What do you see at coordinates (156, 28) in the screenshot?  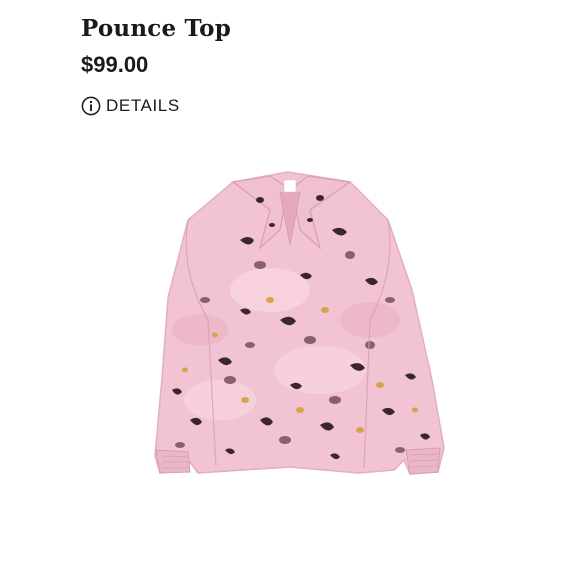 I see `product-title: Pounce Top` at bounding box center [156, 28].